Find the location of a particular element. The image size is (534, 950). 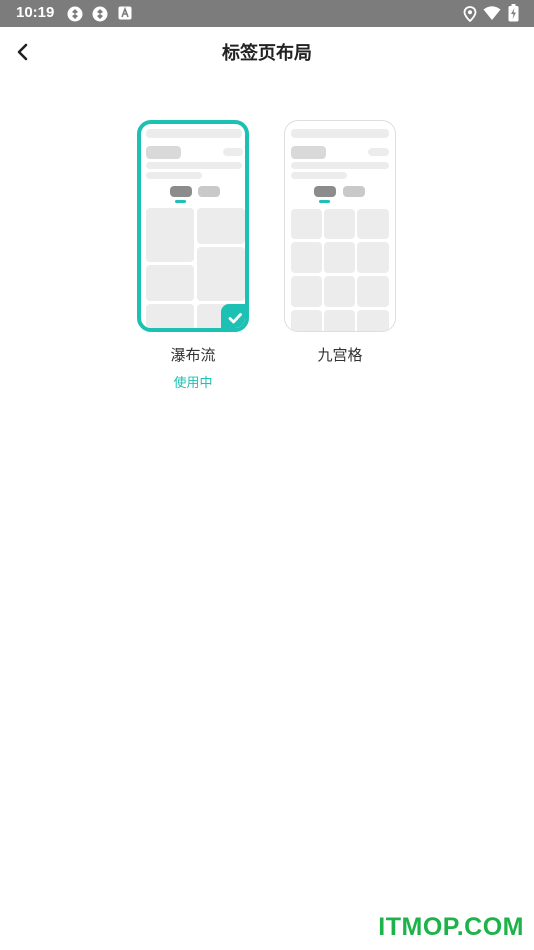

selected-check-badge is located at coordinates (233, 316).